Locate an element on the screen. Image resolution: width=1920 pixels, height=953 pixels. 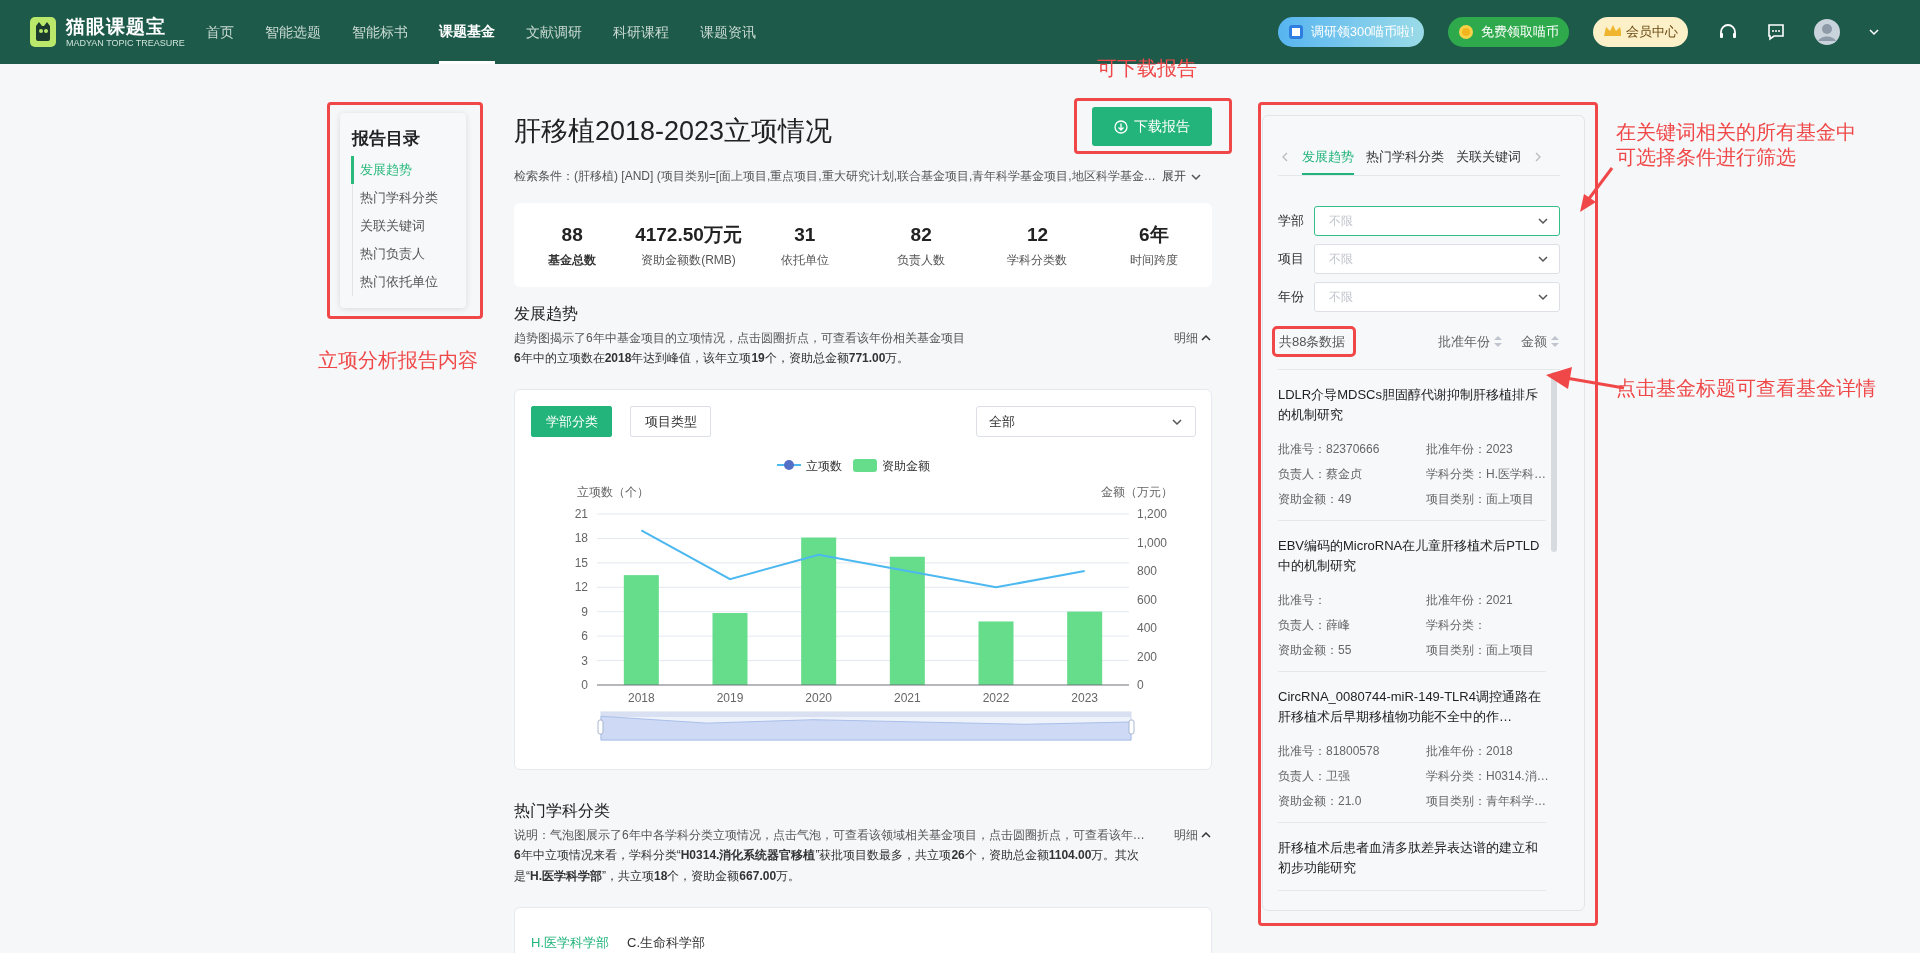
survey-icon is located at coordinates (1296, 32).